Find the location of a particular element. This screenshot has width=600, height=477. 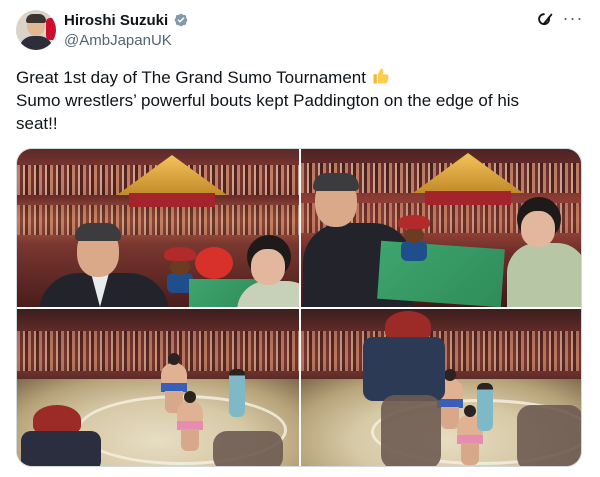

avatar is located at coordinates (36, 30).